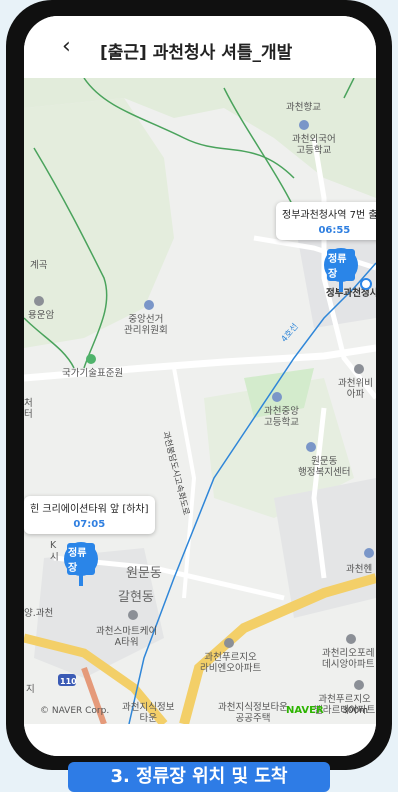  What do you see at coordinates (148, 713) in the screenshot?
I see `label-jisik-town: 과천지식정보 타운` at bounding box center [148, 713].